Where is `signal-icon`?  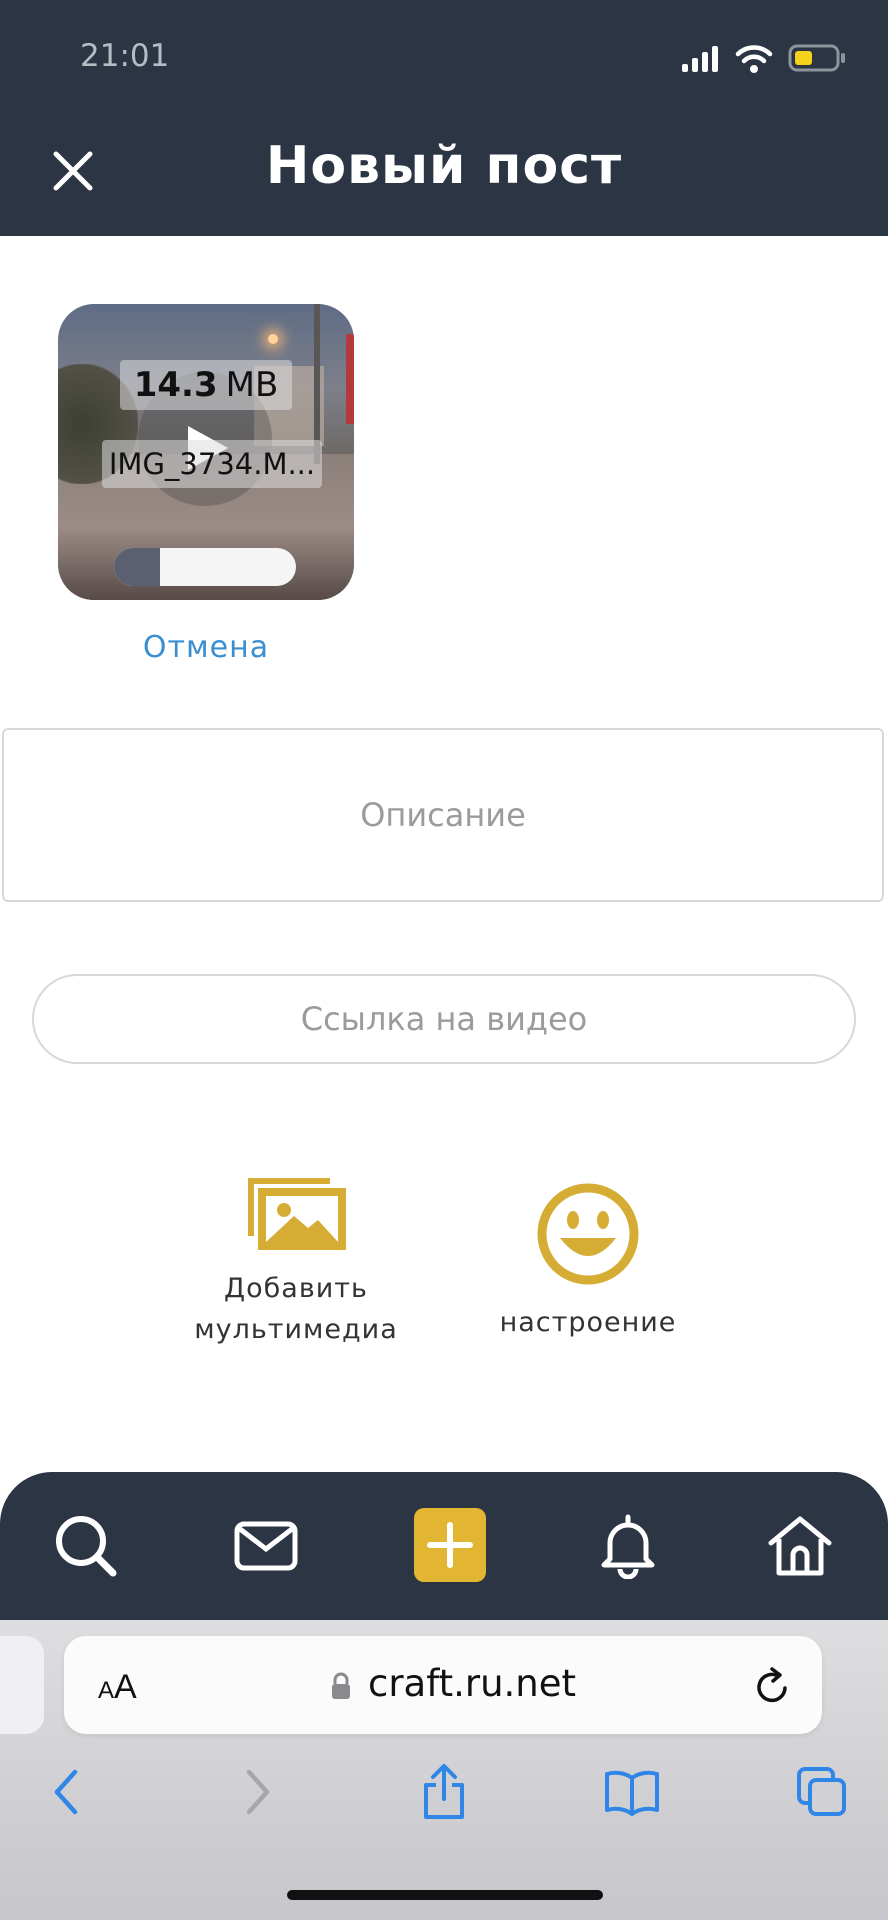 signal-icon is located at coordinates (700, 59).